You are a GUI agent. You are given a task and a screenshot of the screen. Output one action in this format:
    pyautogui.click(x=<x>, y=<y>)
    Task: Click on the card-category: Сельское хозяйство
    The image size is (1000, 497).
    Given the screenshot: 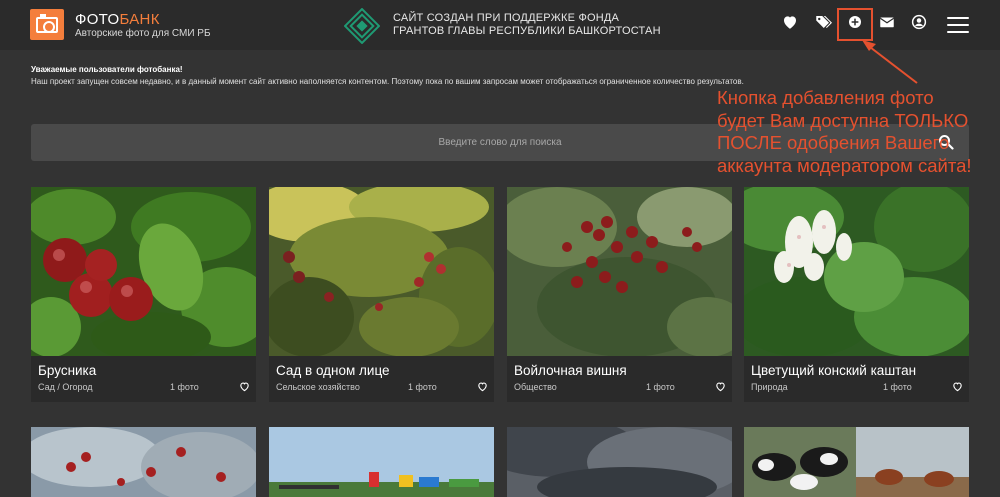 What is the action you would take?
    pyautogui.click(x=318, y=387)
    